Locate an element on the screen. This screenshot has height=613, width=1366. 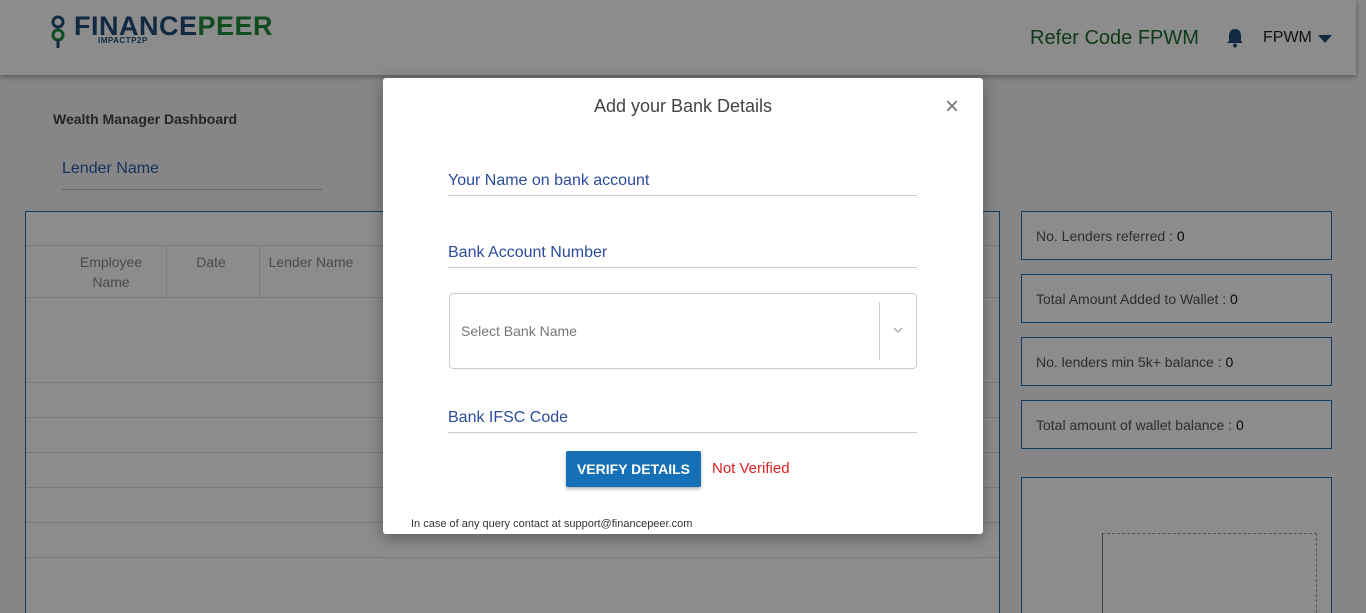
bank-name-select: Select Bank Name is located at coordinates (683, 331).